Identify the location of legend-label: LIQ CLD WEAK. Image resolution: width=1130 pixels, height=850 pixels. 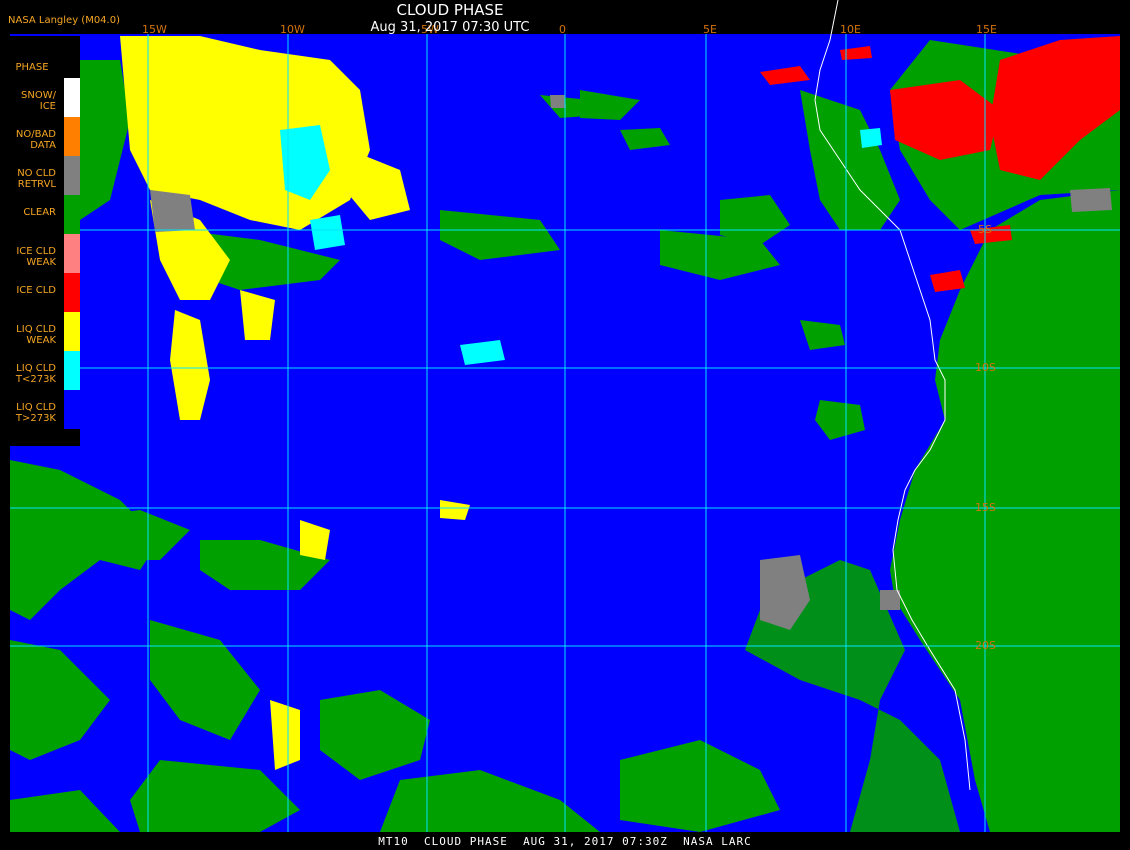
(36, 335).